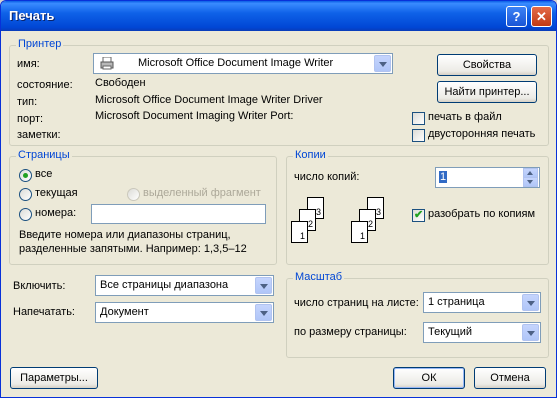 This screenshot has height=398, width=557. Describe the element at coordinates (120, 83) in the screenshot. I see `printer-status-value: Свободен` at that location.